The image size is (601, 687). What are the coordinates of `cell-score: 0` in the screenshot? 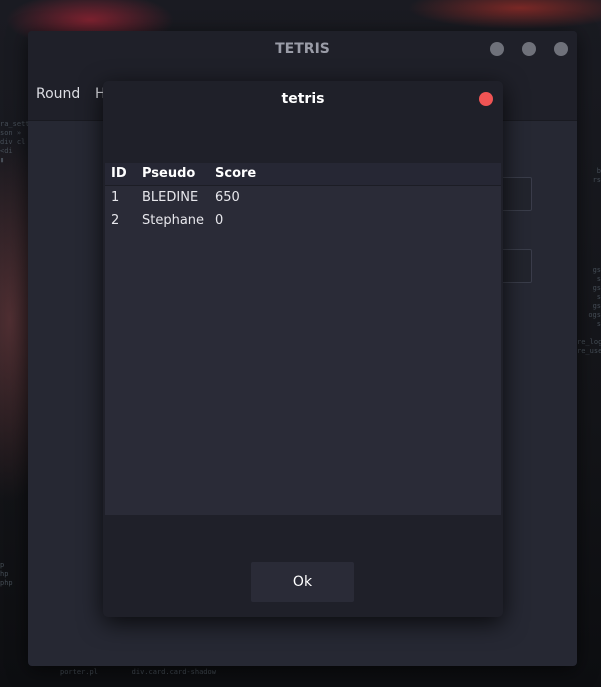 It's located at (219, 220).